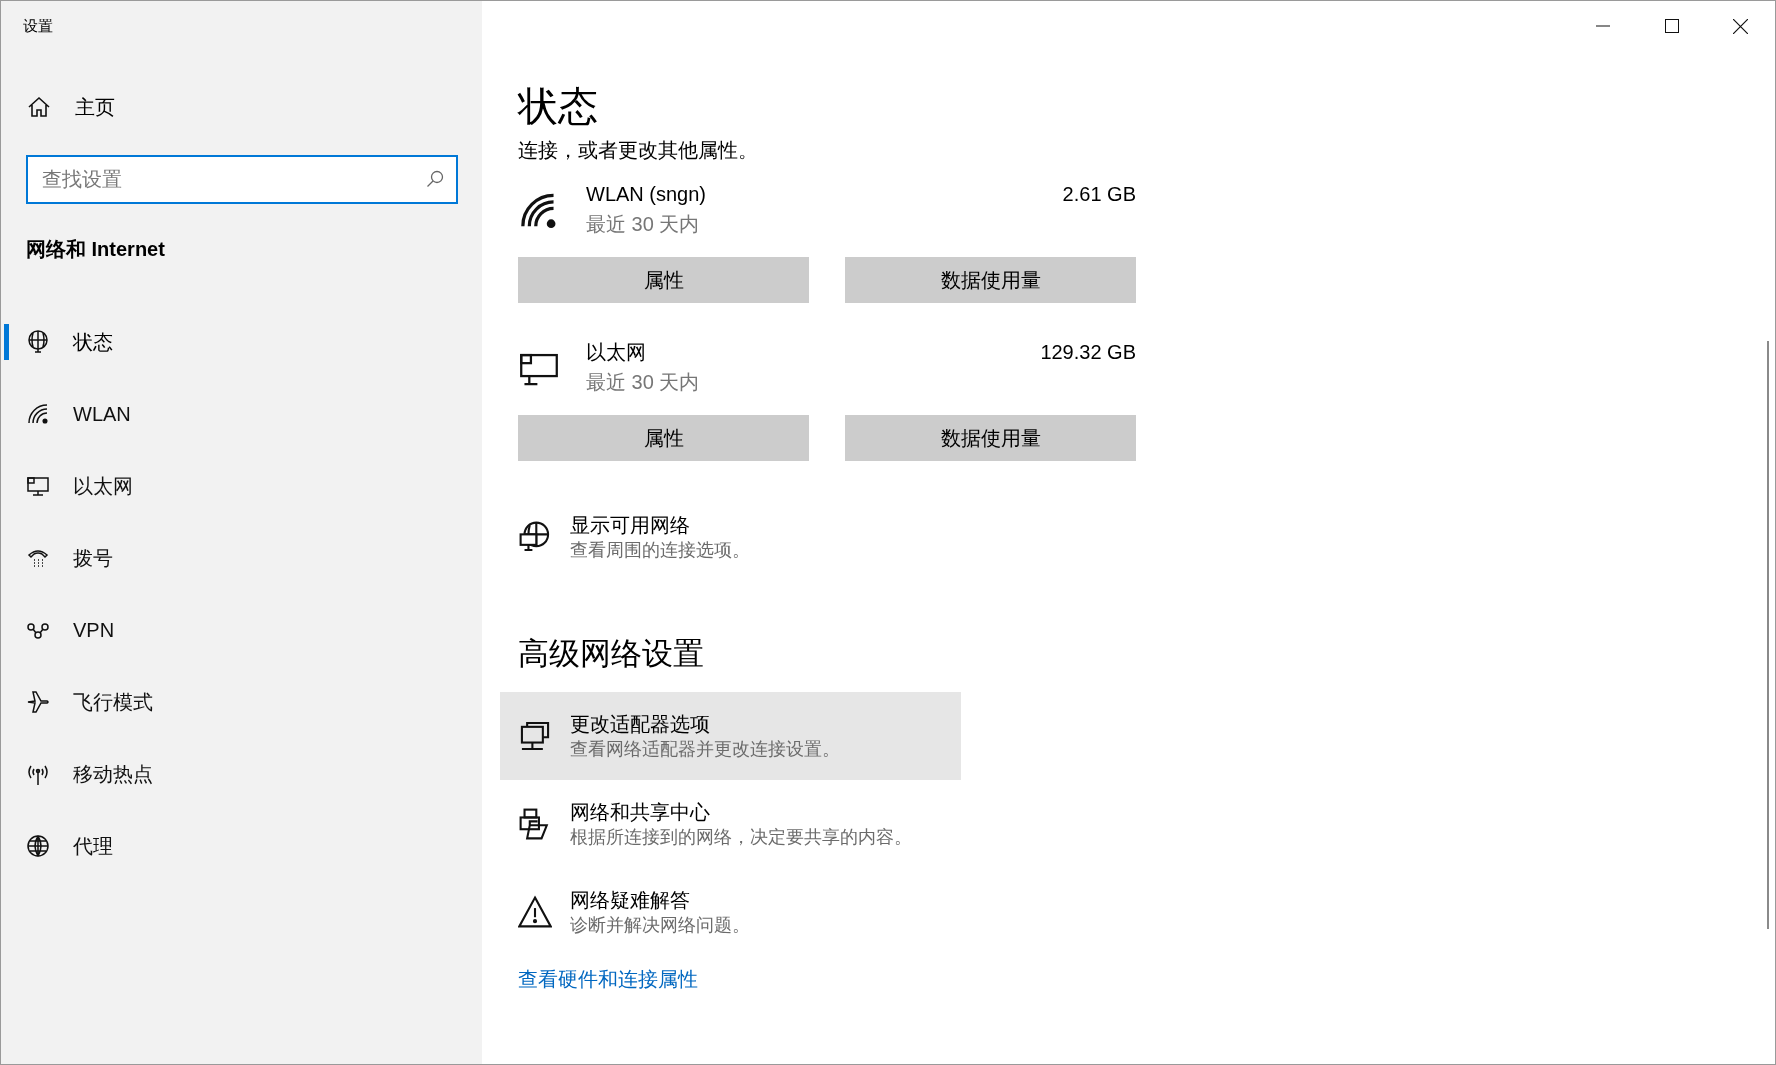 This screenshot has width=1776, height=1065. What do you see at coordinates (39, 107) in the screenshot?
I see `home-icon` at bounding box center [39, 107].